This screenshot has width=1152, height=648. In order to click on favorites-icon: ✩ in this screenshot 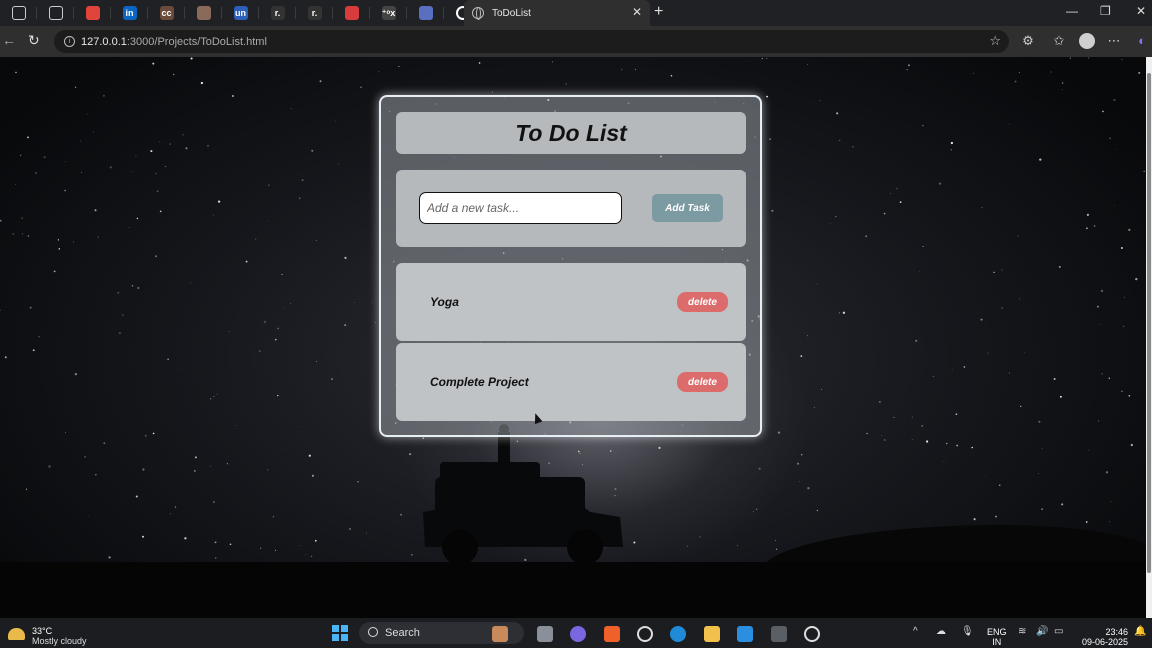, I will do `click(1059, 41)`.